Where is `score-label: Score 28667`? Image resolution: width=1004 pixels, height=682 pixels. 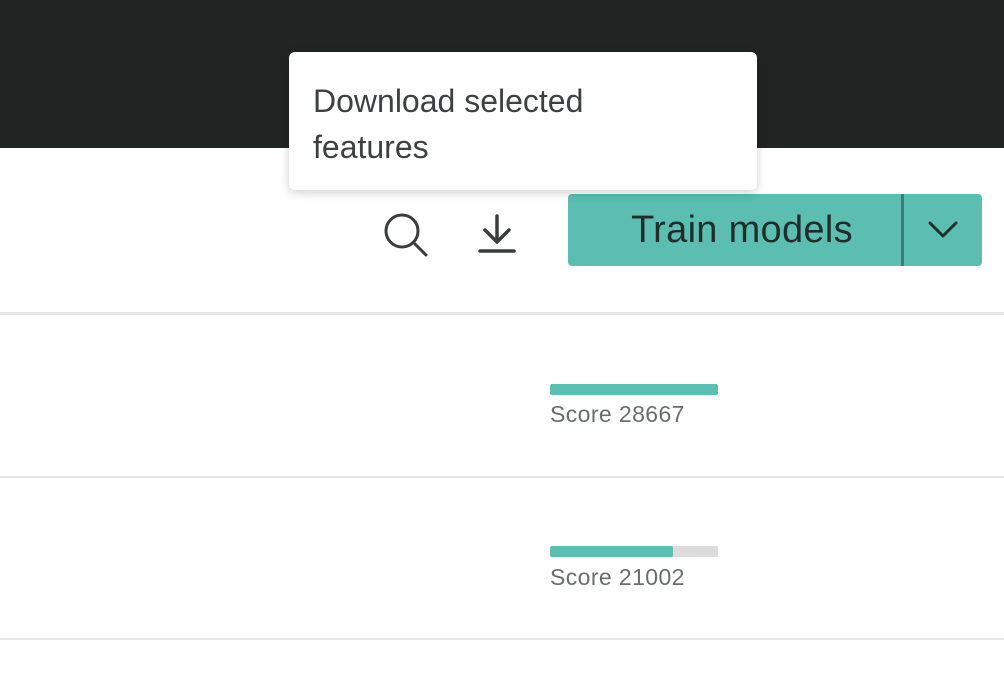 score-label: Score 28667 is located at coordinates (617, 414).